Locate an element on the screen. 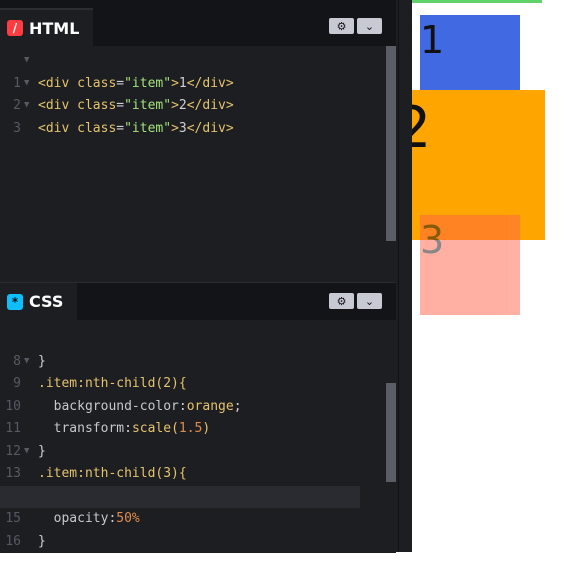  html-panel-header: / HTML ⚙ ⌄ is located at coordinates (198, 23).